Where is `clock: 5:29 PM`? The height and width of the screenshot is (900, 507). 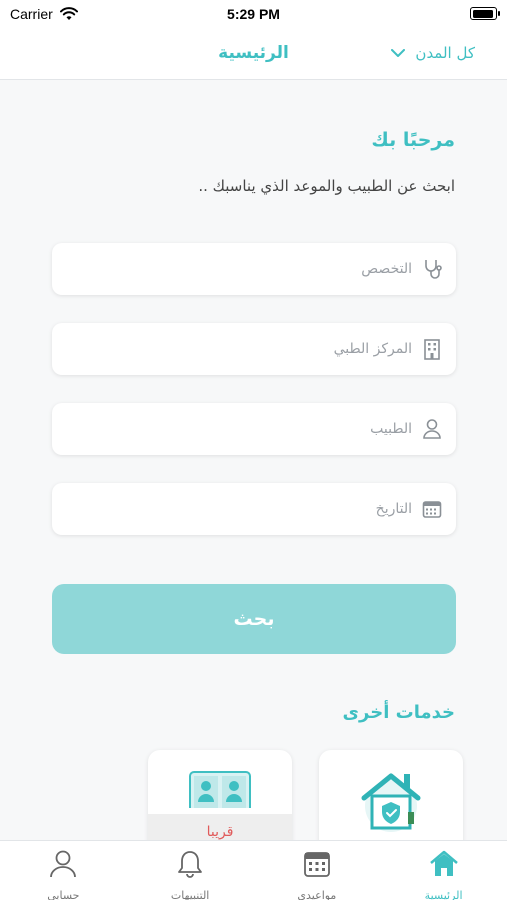
clock: 5:29 PM is located at coordinates (253, 14).